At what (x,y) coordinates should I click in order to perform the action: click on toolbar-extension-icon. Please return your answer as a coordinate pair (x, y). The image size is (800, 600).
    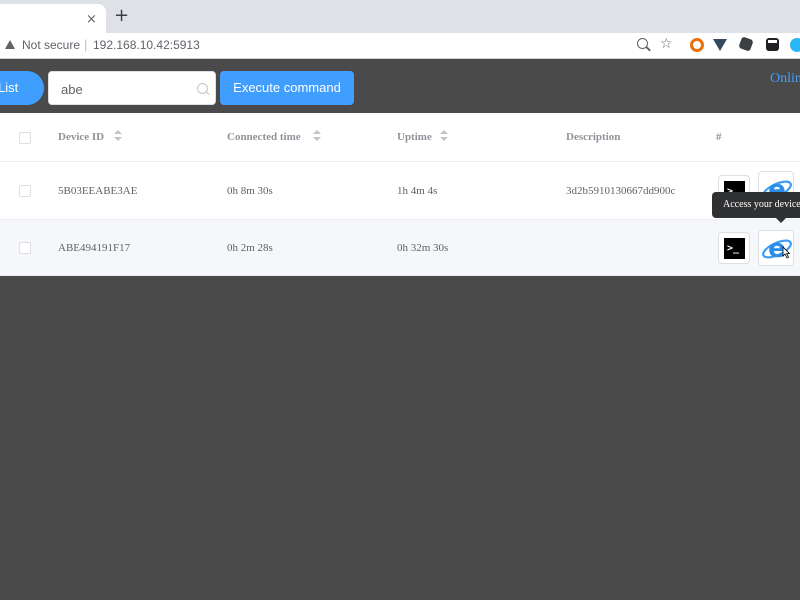
    Looking at the image, I should click on (772, 44).